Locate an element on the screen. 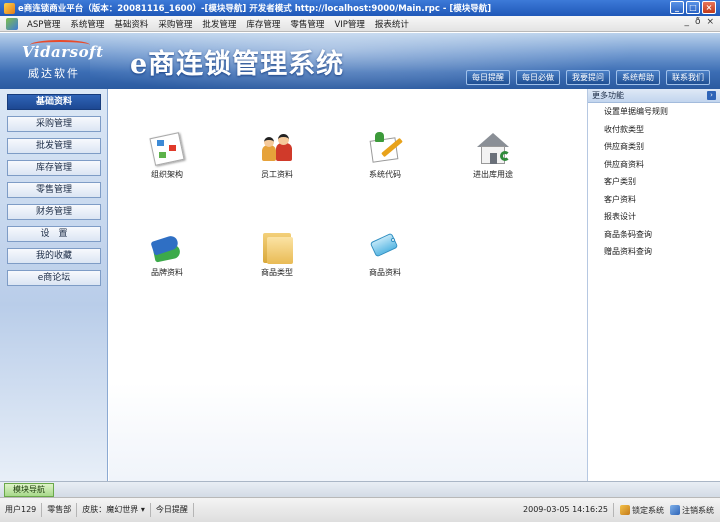 The height and width of the screenshot is (522, 720). quicklinks: 每日提醒 每日必做 我要提问 系统帮助 联系我们 is located at coordinates (588, 77).